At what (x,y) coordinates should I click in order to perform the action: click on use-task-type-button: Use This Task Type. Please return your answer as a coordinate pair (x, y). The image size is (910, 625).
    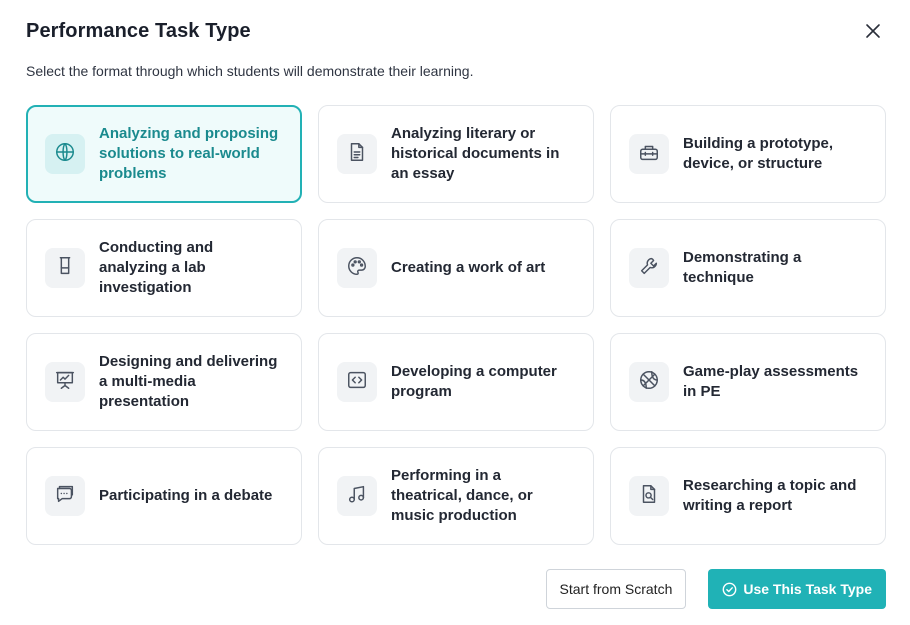
    Looking at the image, I should click on (797, 589).